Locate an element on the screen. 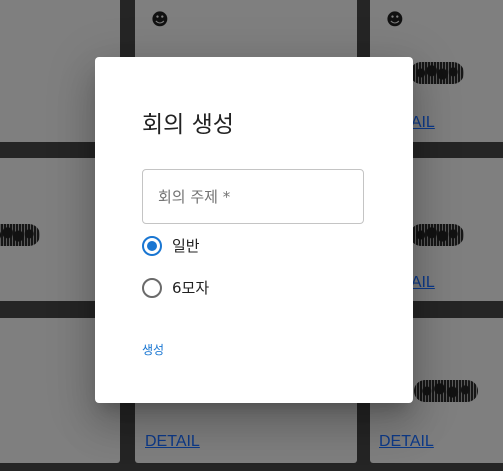 The height and width of the screenshot is (471, 503). meeting-topic-field is located at coordinates (253, 196).